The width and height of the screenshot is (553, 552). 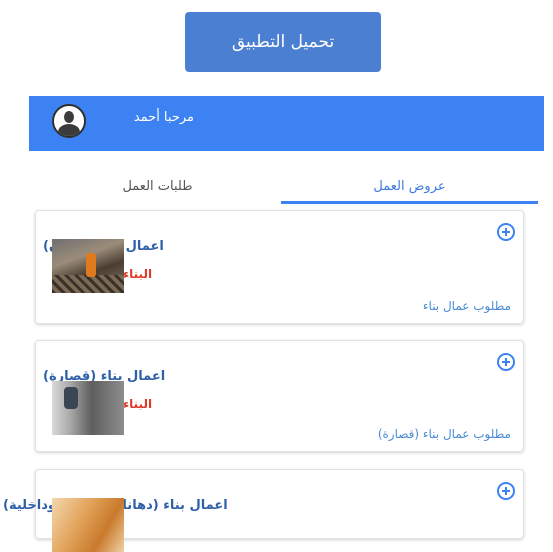 What do you see at coordinates (163, 117) in the screenshot?
I see `greeting-text: مرحبا أحمد` at bounding box center [163, 117].